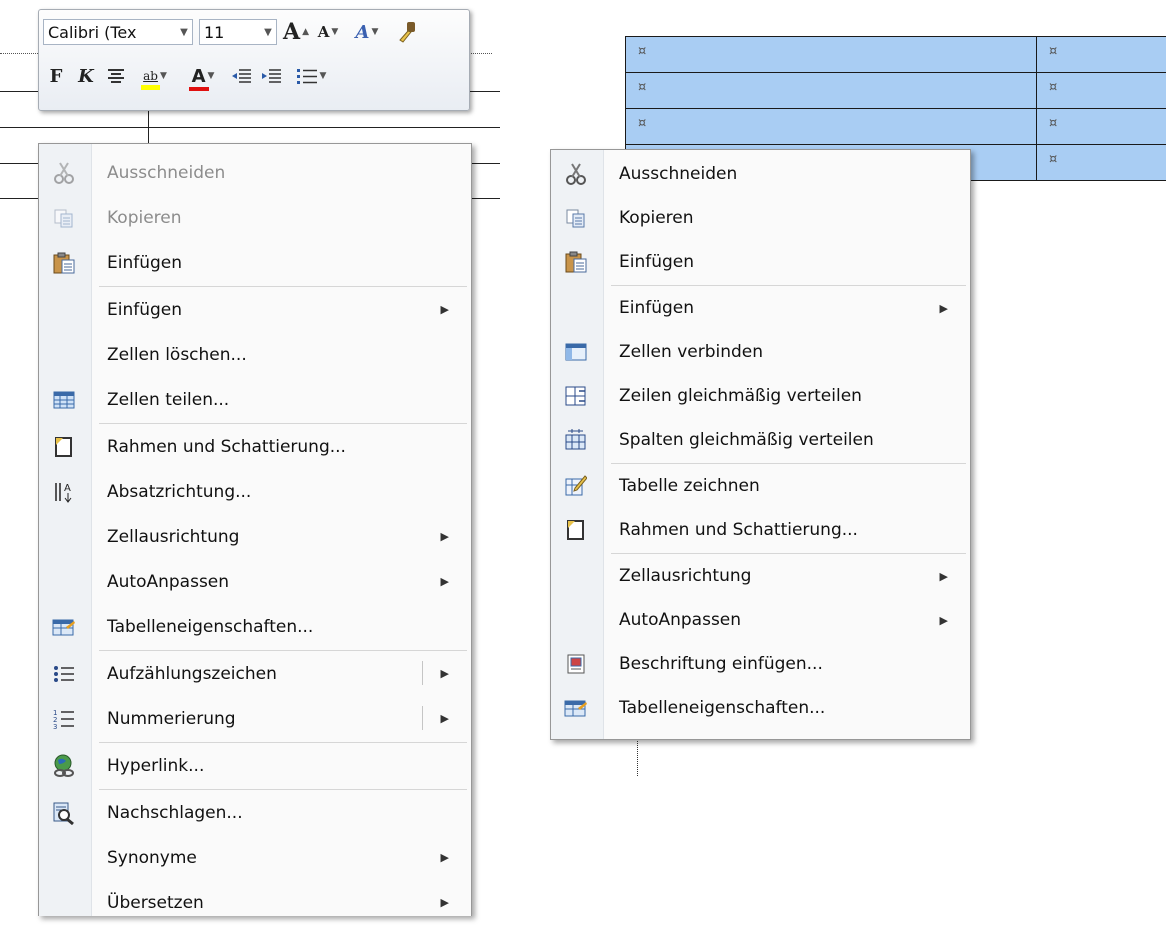  Describe the element at coordinates (203, 76) in the screenshot. I see `font-color-button: A ▼` at that location.